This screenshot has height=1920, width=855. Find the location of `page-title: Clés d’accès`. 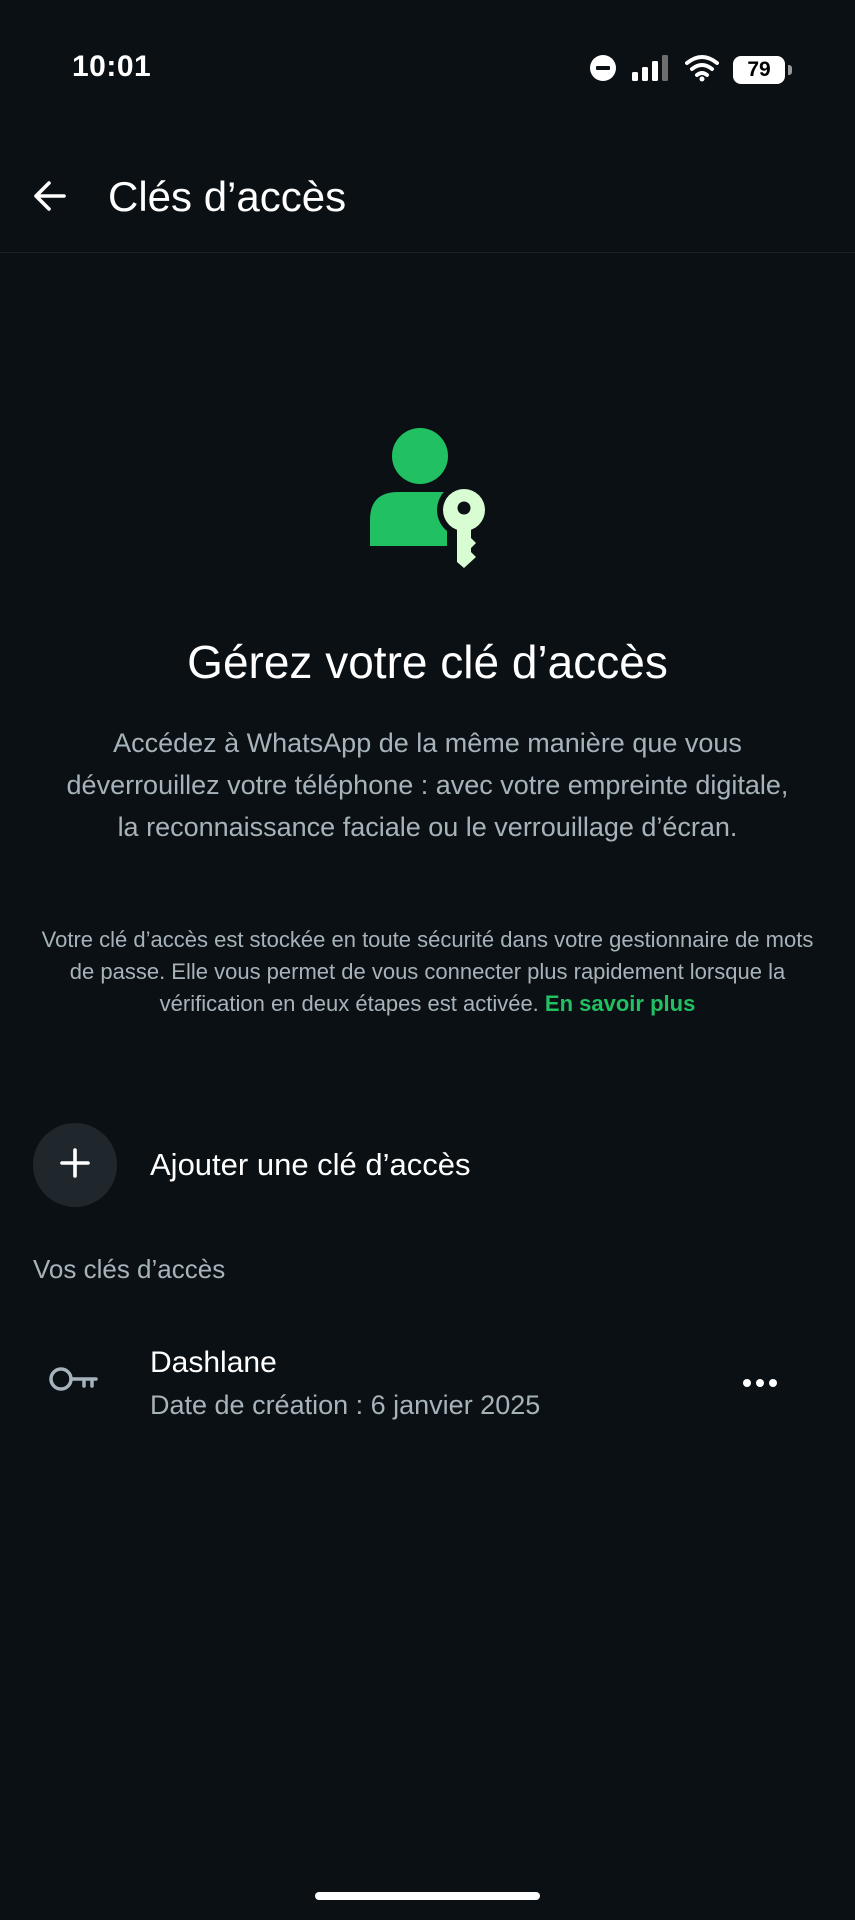

page-title: Clés d’accès is located at coordinates (227, 196).